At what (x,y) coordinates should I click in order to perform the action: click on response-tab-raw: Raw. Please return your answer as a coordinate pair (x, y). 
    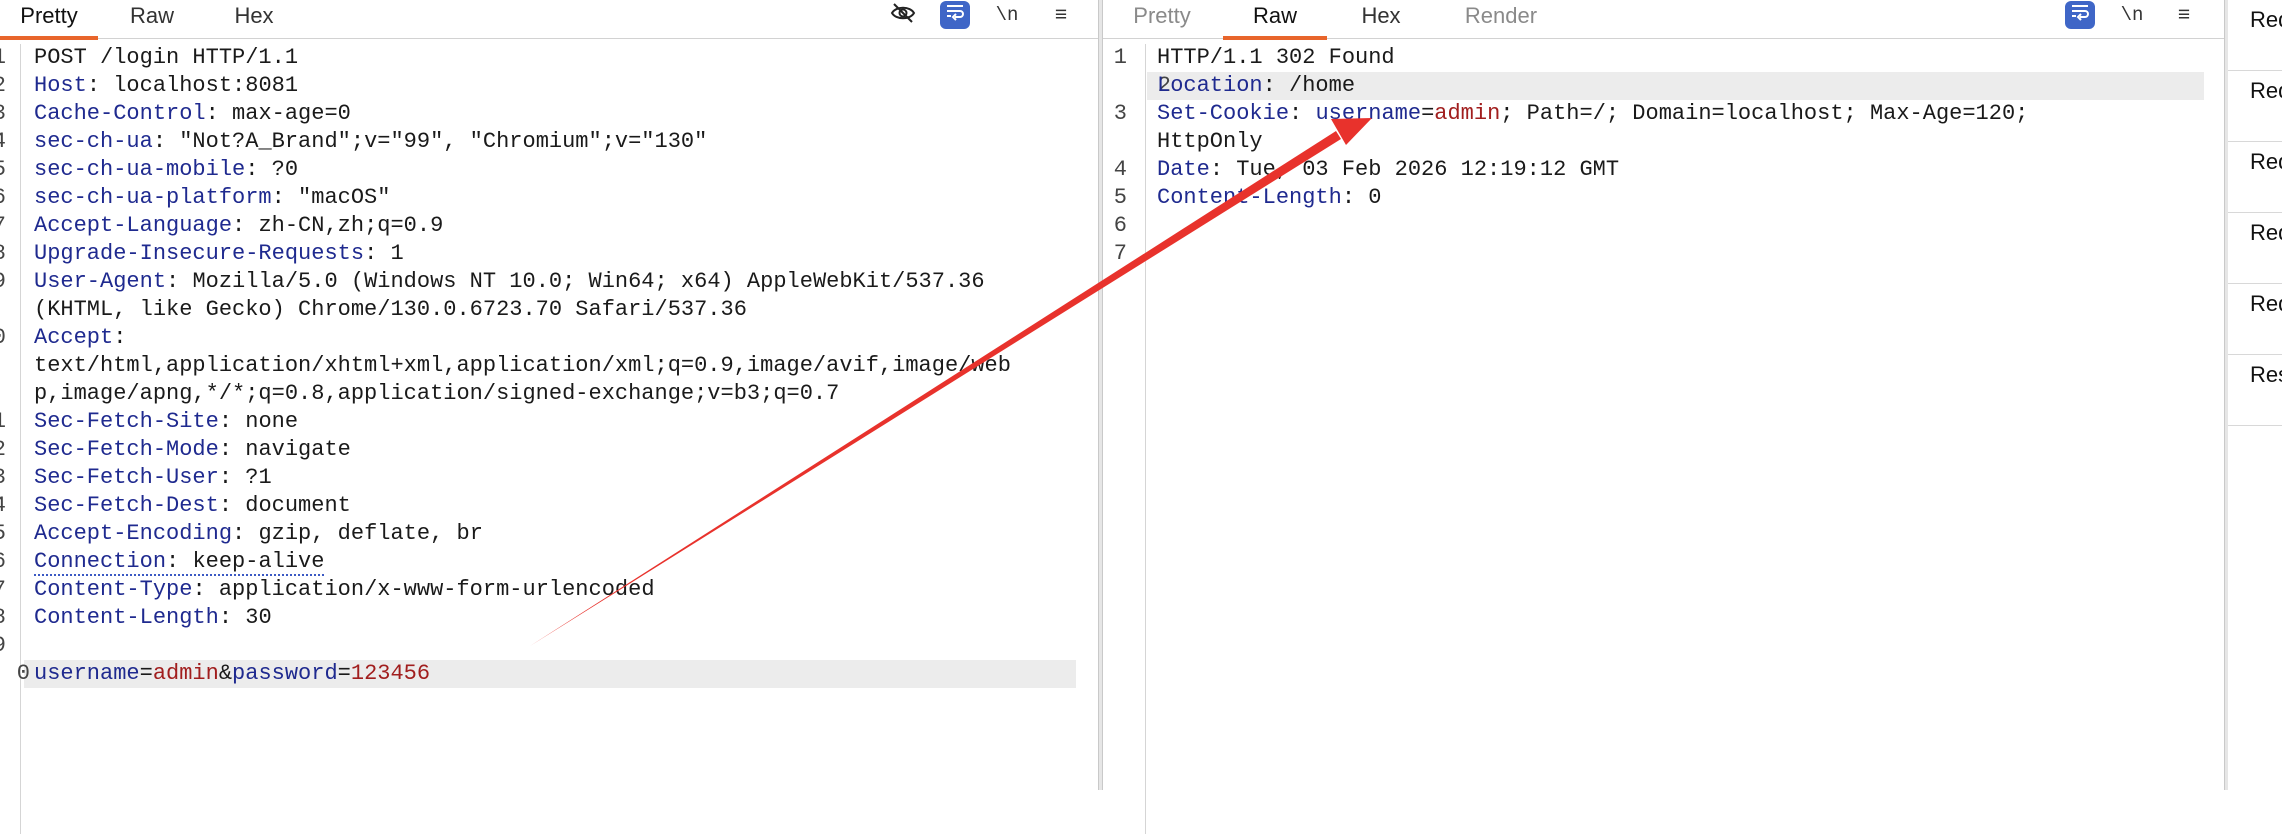
    Looking at the image, I should click on (1275, 20).